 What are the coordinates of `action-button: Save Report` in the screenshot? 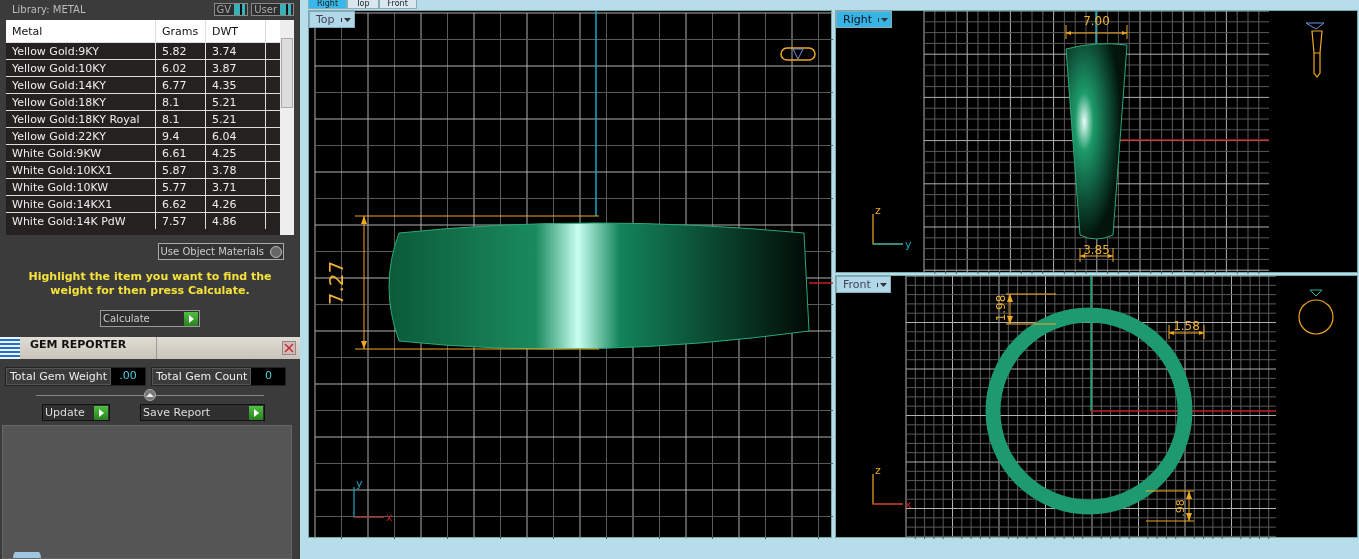 It's located at (202, 412).